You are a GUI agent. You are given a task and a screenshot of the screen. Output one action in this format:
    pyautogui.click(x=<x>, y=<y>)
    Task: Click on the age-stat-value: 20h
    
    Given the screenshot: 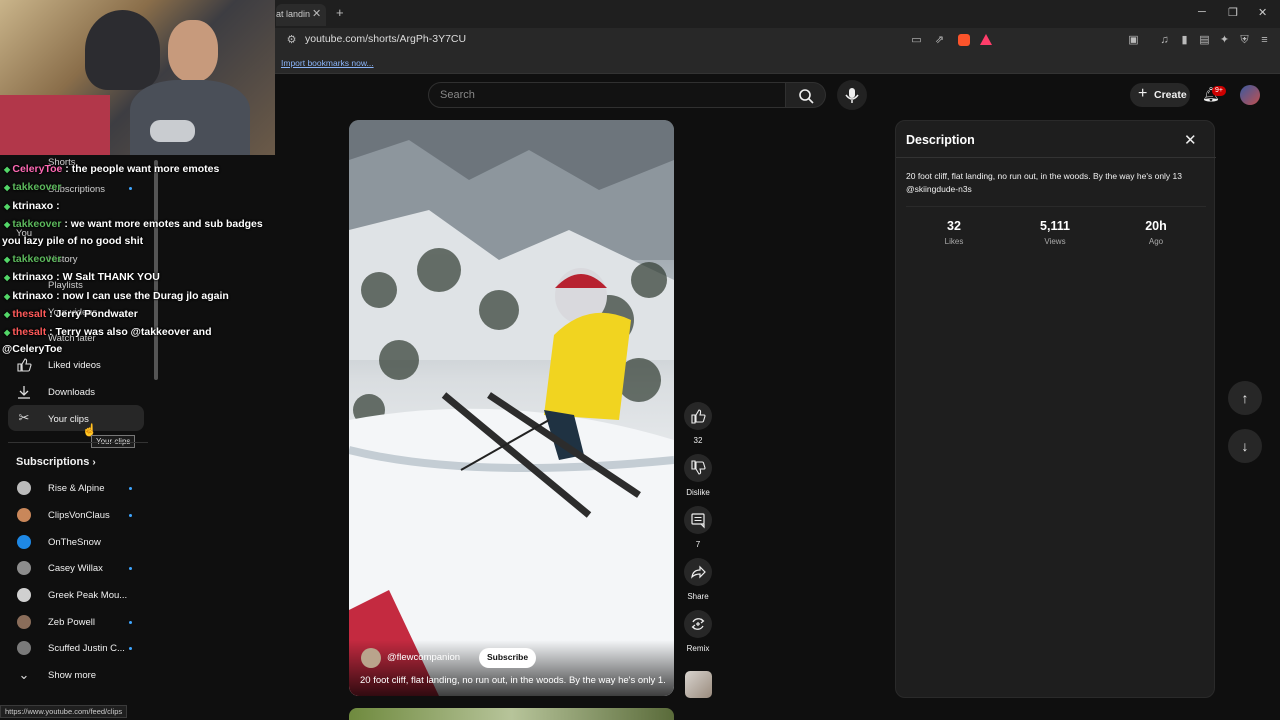 What is the action you would take?
    pyautogui.click(x=1156, y=226)
    